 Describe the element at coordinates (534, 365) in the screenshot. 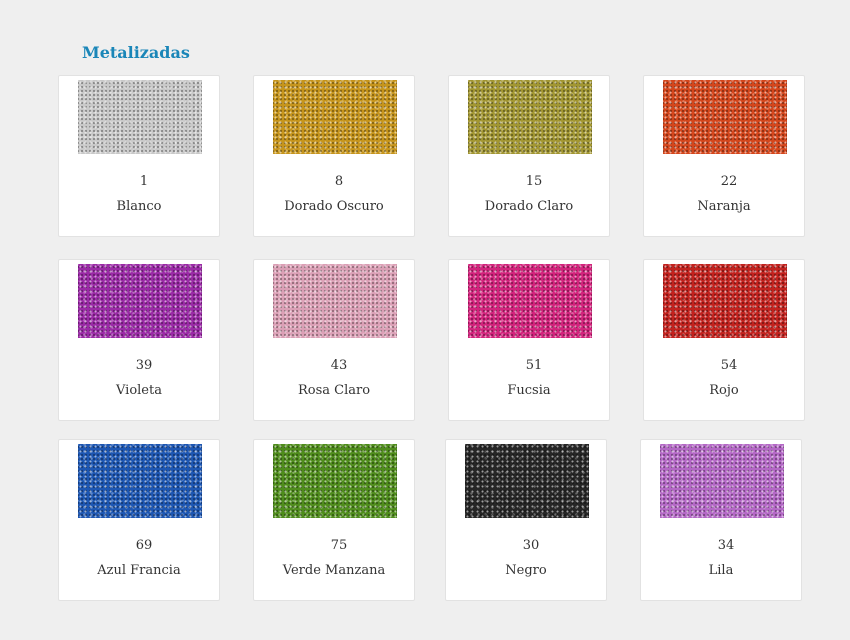

I see `color-code: 51` at that location.